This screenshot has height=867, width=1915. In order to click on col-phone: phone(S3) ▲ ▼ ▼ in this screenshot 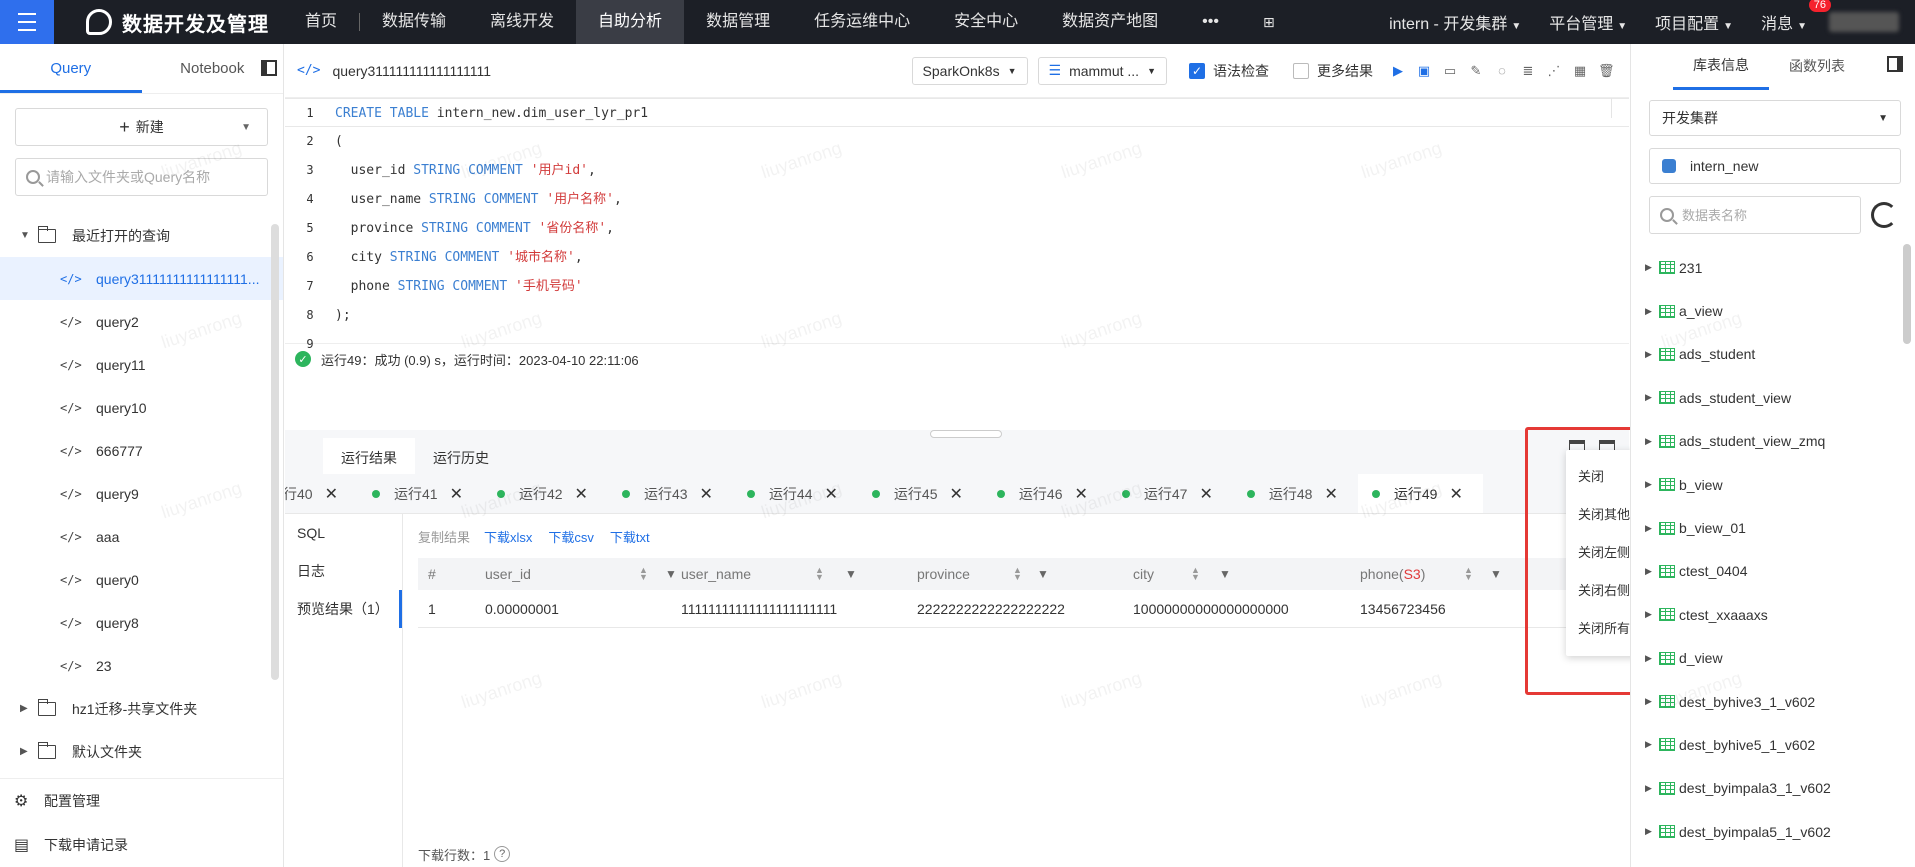, I will do `click(1440, 574)`.